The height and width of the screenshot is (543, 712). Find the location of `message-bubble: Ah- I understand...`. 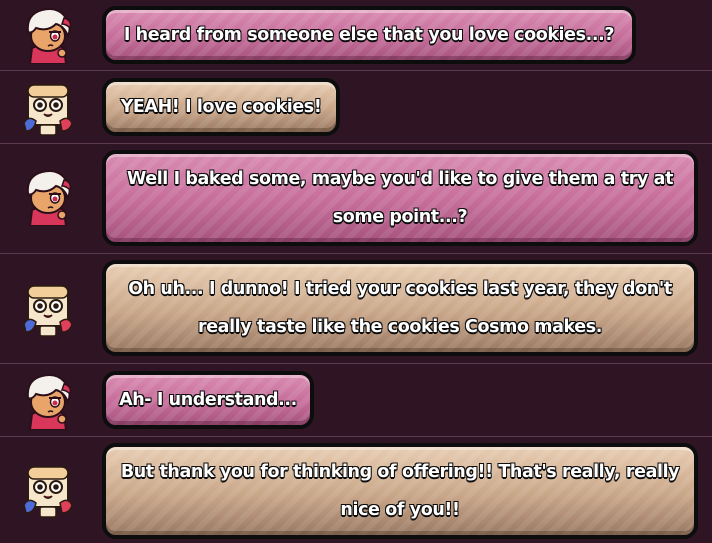

message-bubble: Ah- I understand... is located at coordinates (208, 400).